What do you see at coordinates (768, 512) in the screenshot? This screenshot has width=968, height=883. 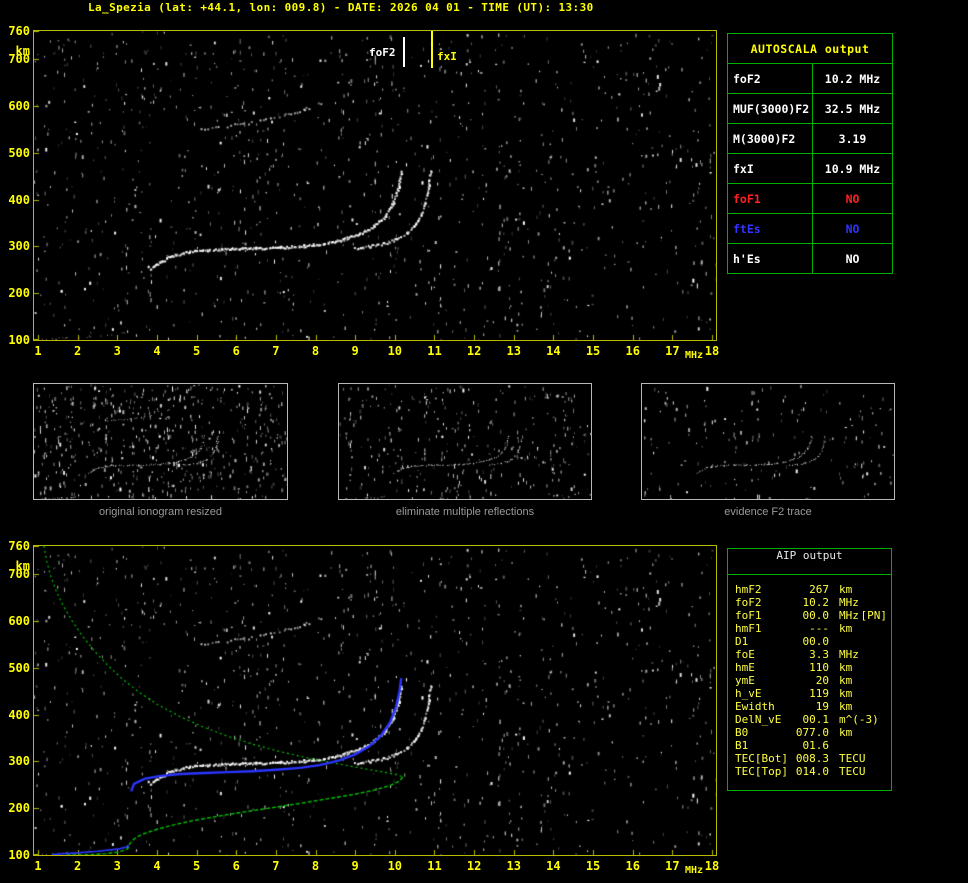 I see `caption-f2-trace: evidence F2 trace` at bounding box center [768, 512].